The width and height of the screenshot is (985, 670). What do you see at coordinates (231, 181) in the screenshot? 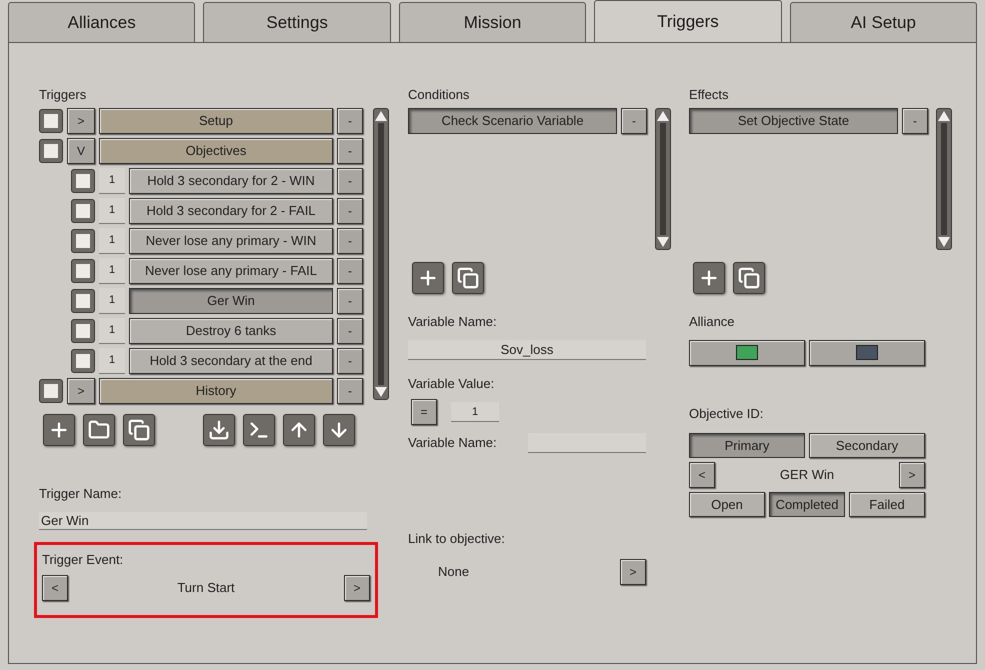
I see `list-item: Hold 3 secondary for 2 - WIN` at bounding box center [231, 181].